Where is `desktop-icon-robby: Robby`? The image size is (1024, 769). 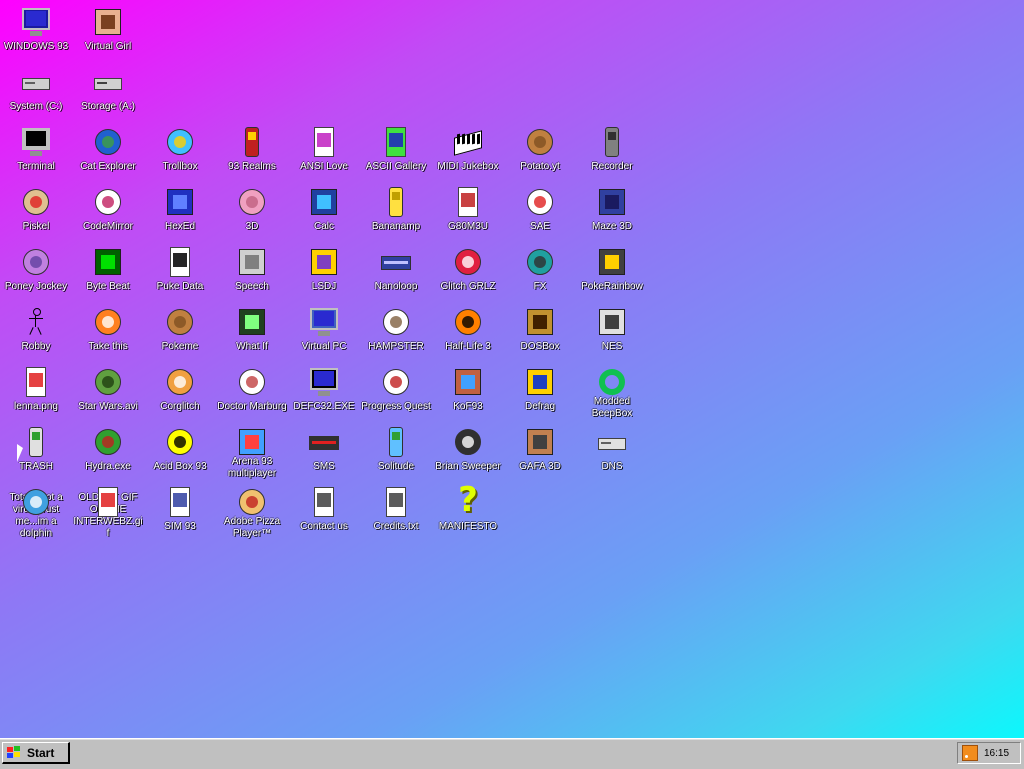 desktop-icon-robby: Robby is located at coordinates (36, 330).